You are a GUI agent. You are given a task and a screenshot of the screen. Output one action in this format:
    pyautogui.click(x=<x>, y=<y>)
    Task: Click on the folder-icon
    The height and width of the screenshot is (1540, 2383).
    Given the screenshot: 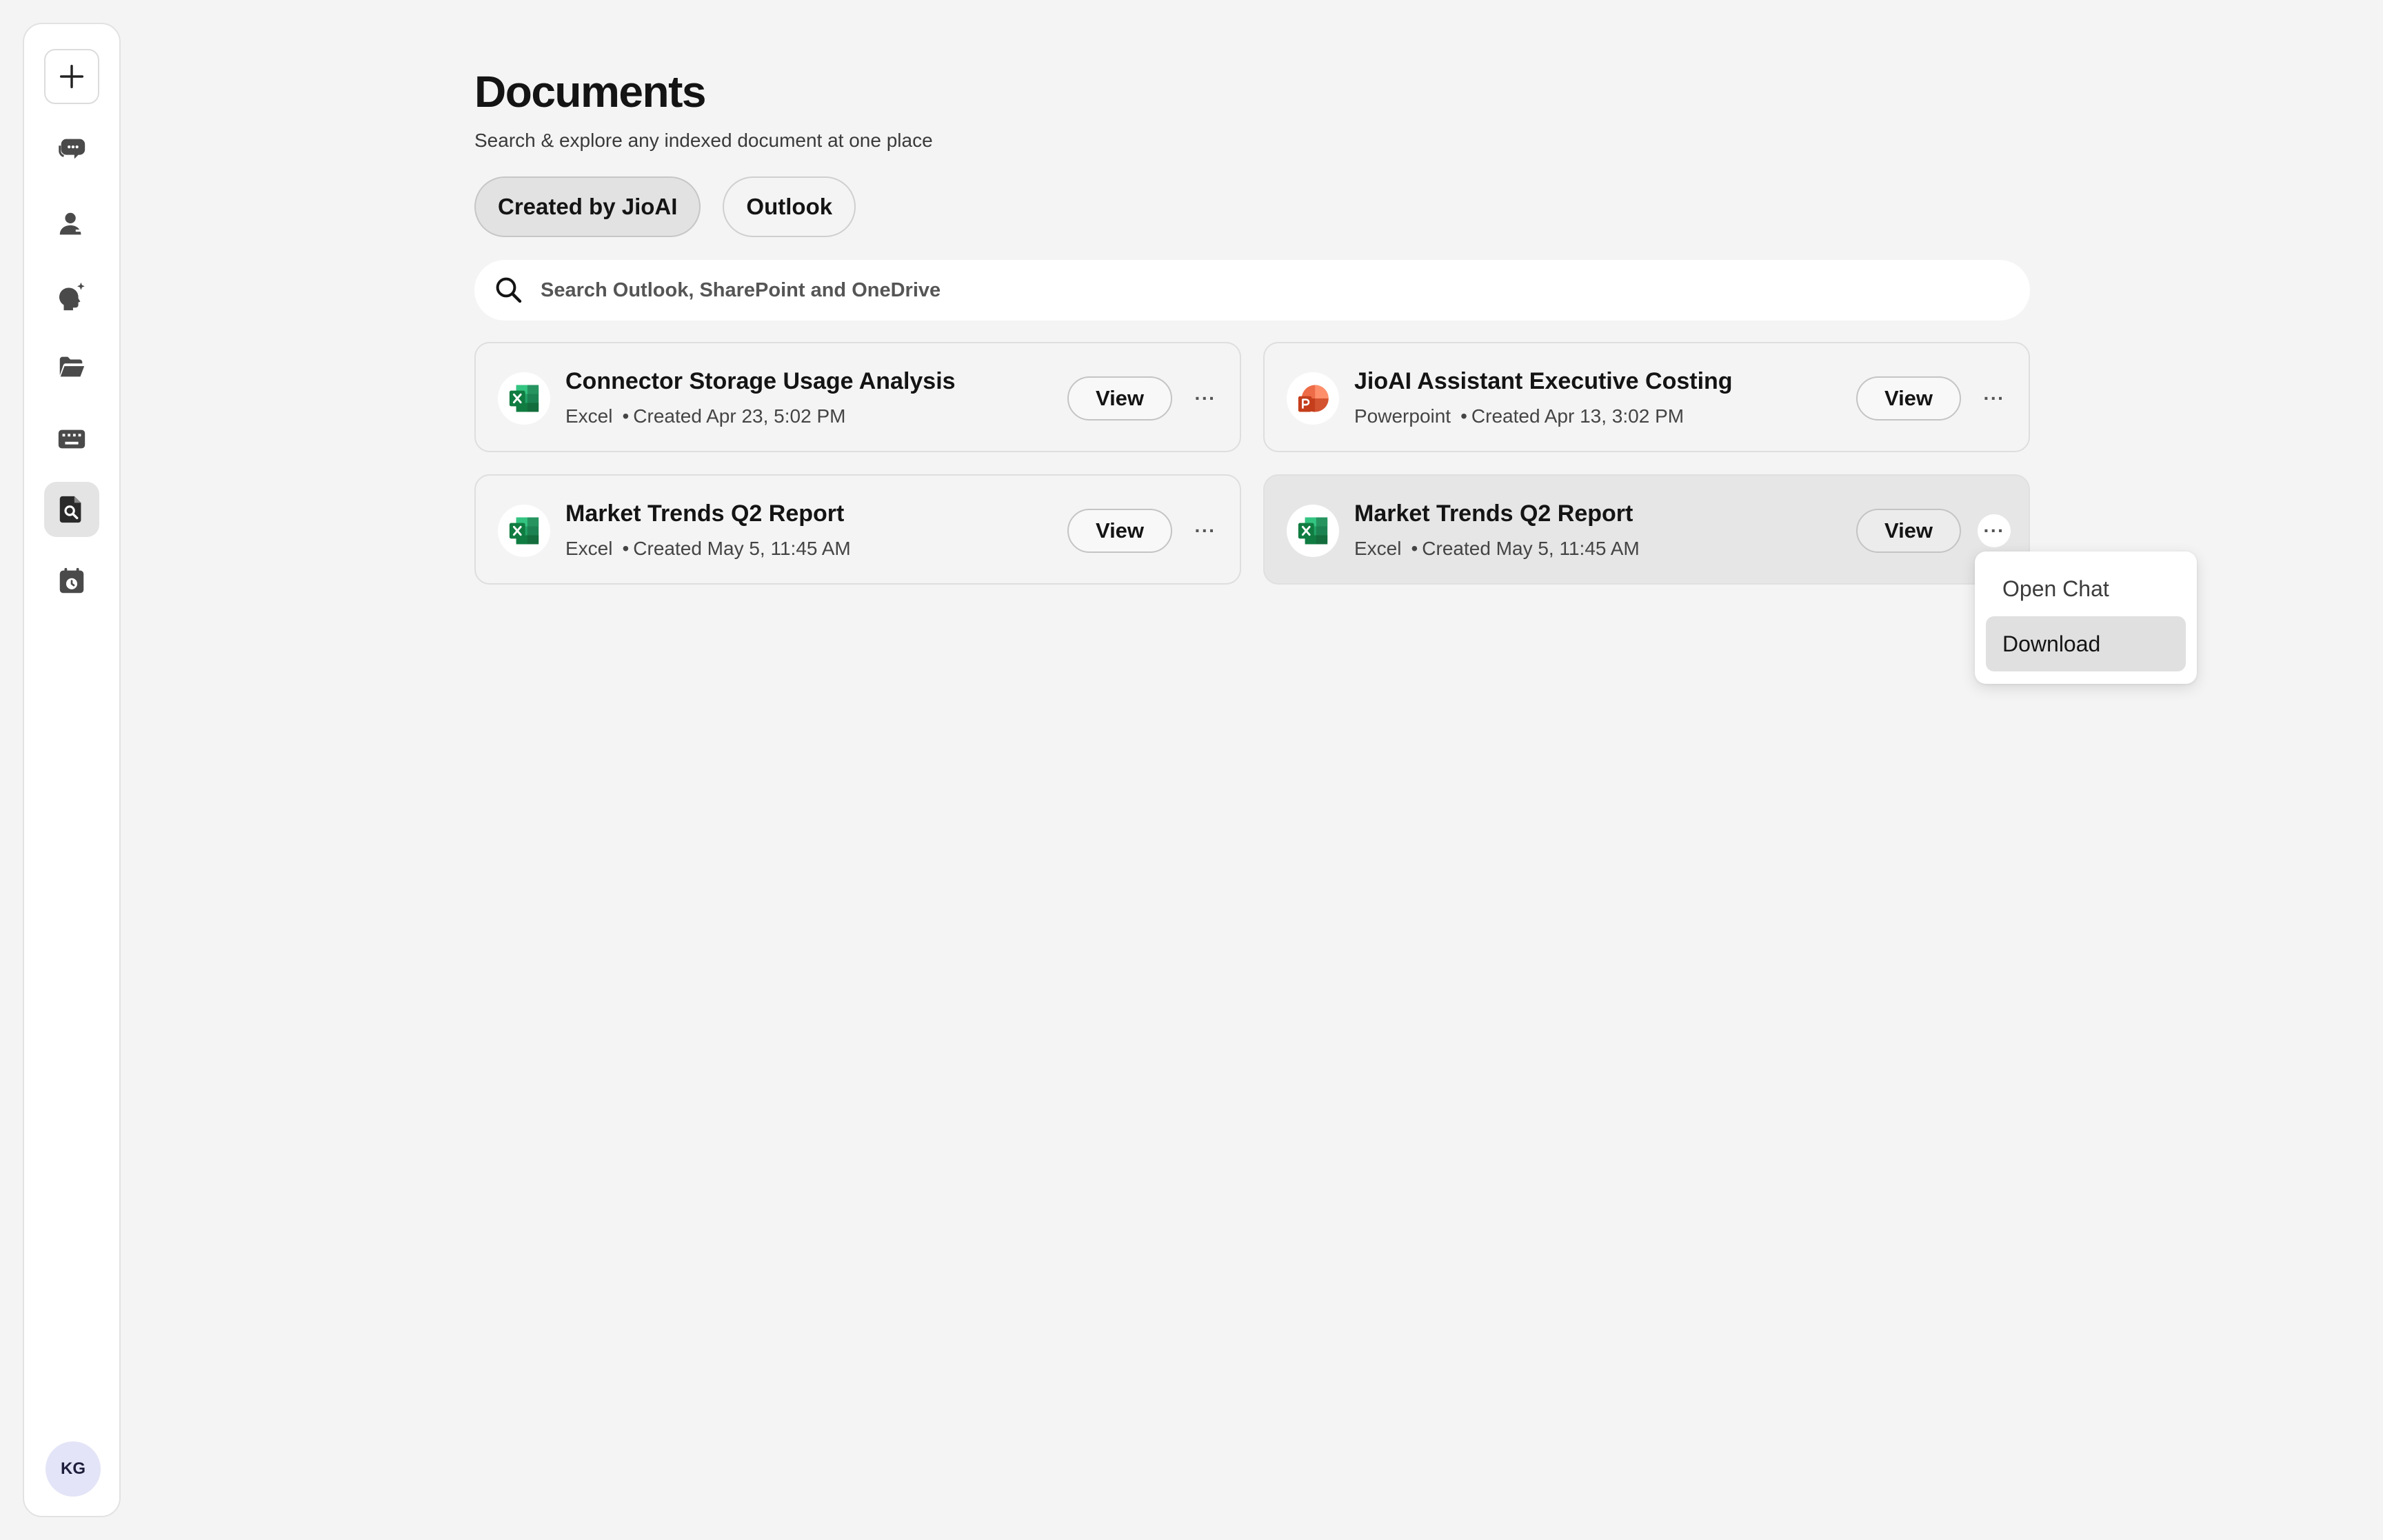 What is the action you would take?
    pyautogui.click(x=72, y=367)
    